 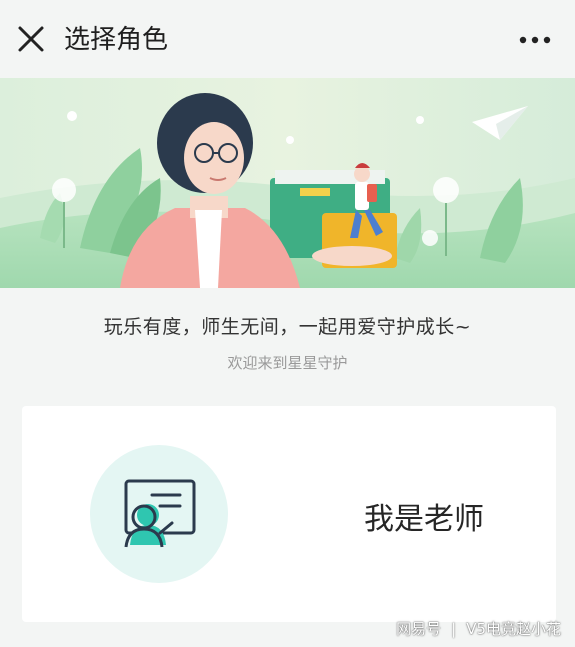 What do you see at coordinates (287, 327) in the screenshot?
I see `slogan-text: 玩乐有度，师生无间，一起用爱守护成长~` at bounding box center [287, 327].